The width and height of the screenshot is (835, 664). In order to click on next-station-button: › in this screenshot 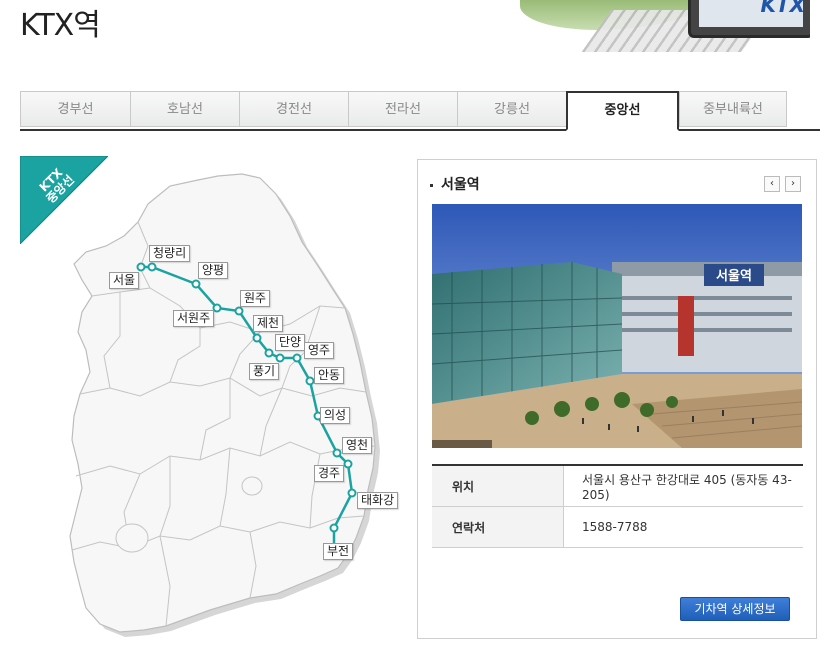, I will do `click(793, 184)`.